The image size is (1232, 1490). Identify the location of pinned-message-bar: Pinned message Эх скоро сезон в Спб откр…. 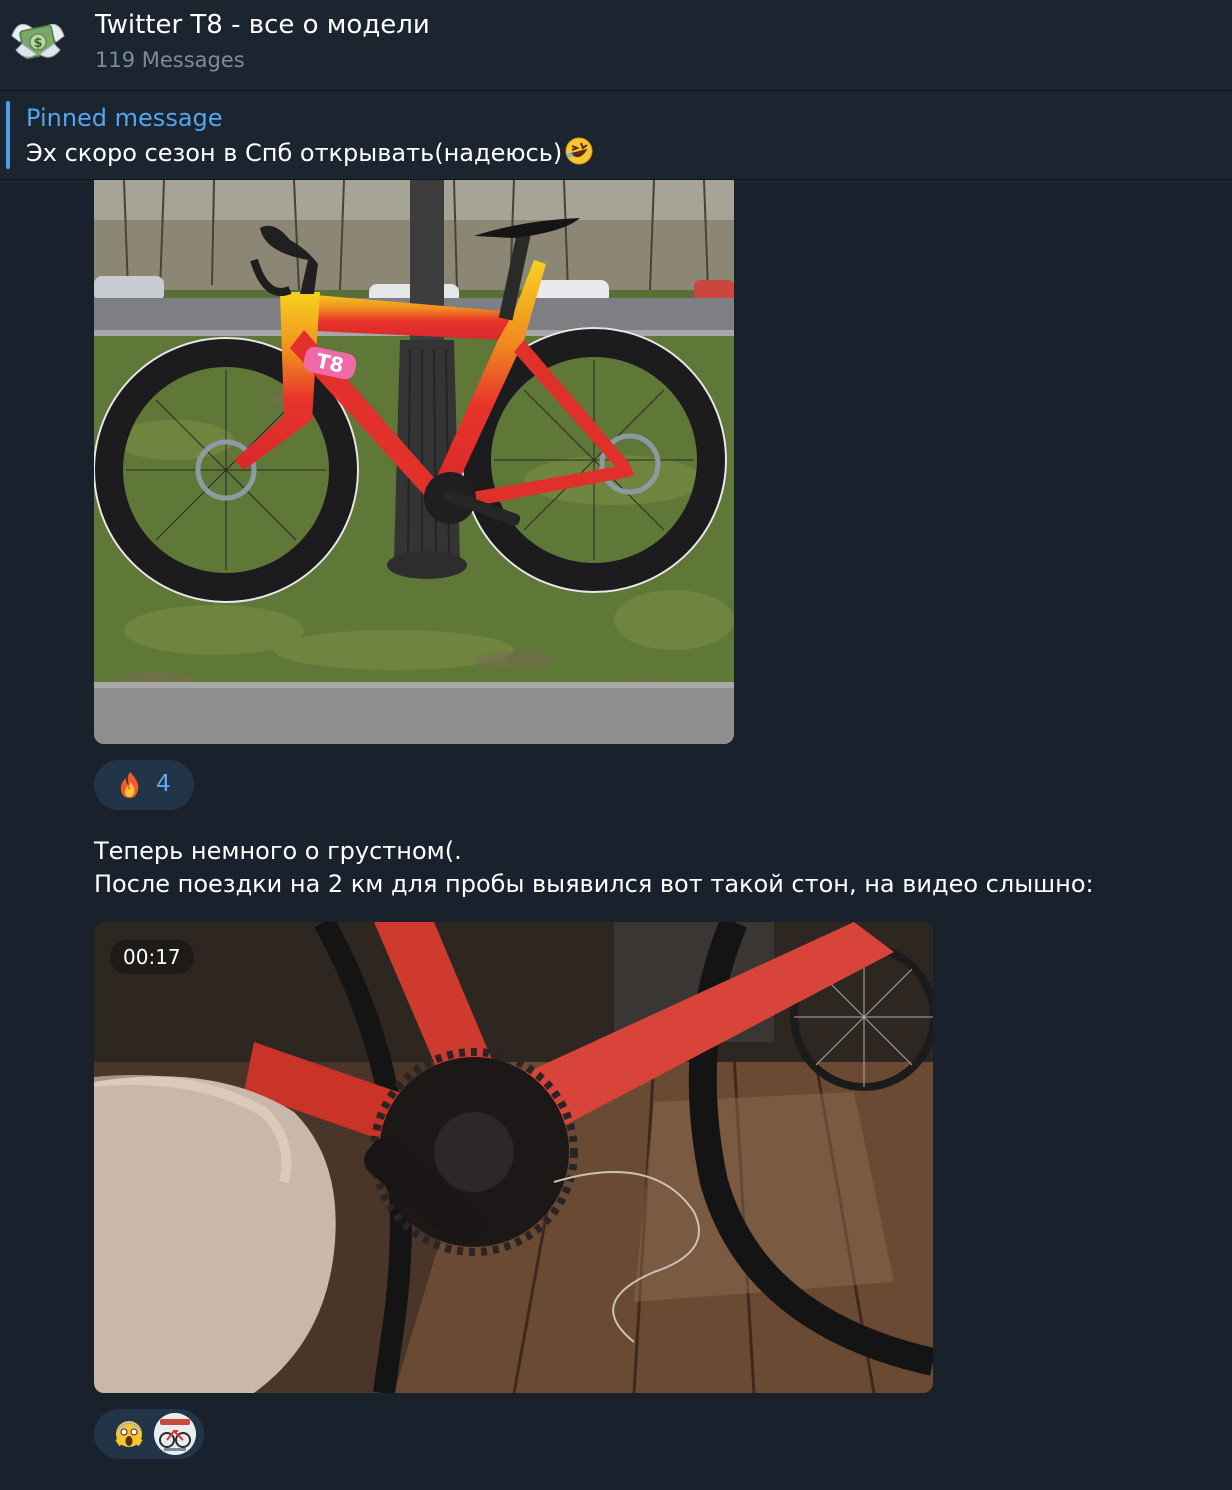
(616, 135).